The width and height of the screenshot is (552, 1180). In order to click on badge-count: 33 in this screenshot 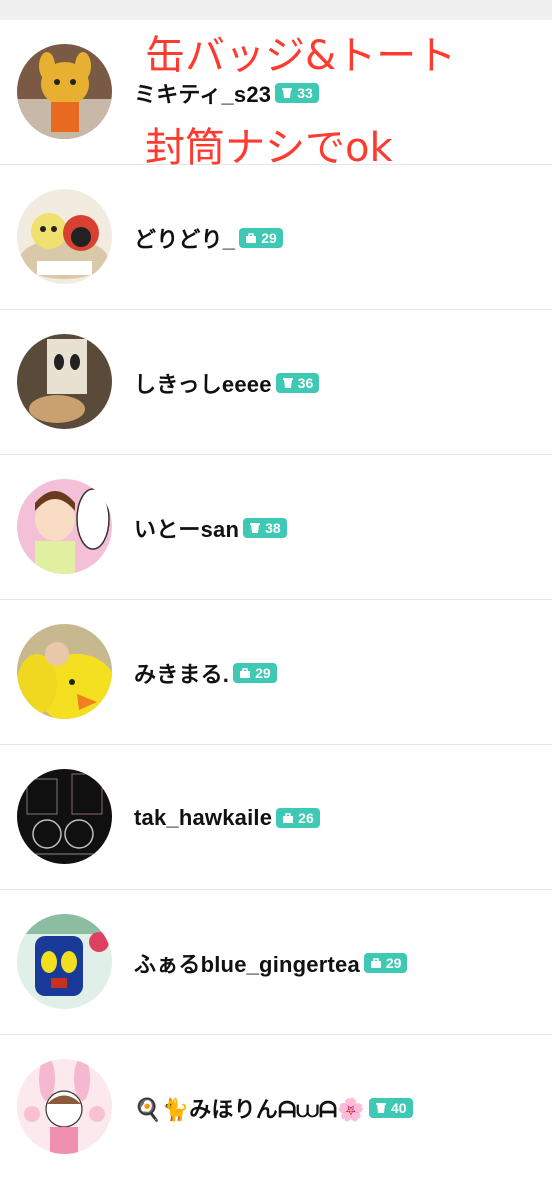, I will do `click(305, 92)`.